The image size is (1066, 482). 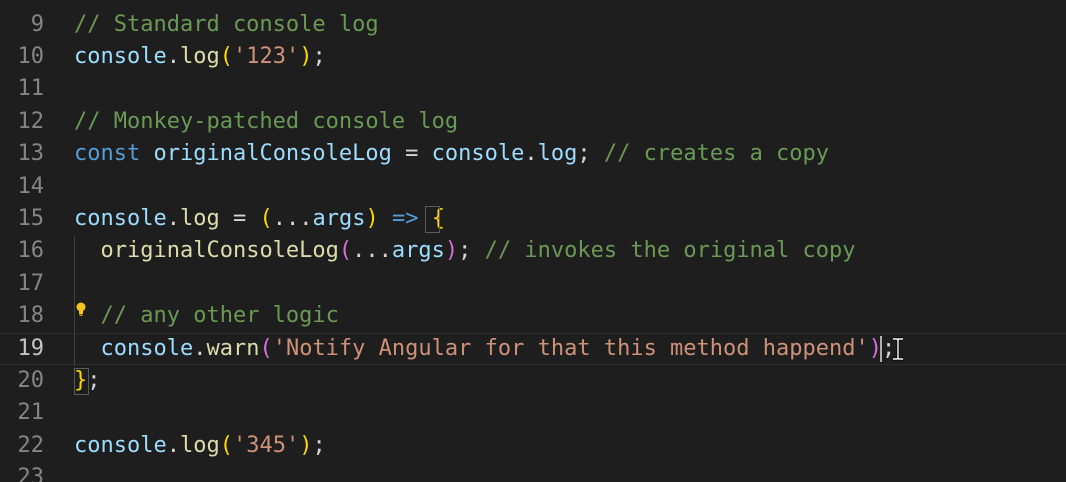 What do you see at coordinates (533, 122) in the screenshot?
I see `code-line: 12 // Monkey-patched console log` at bounding box center [533, 122].